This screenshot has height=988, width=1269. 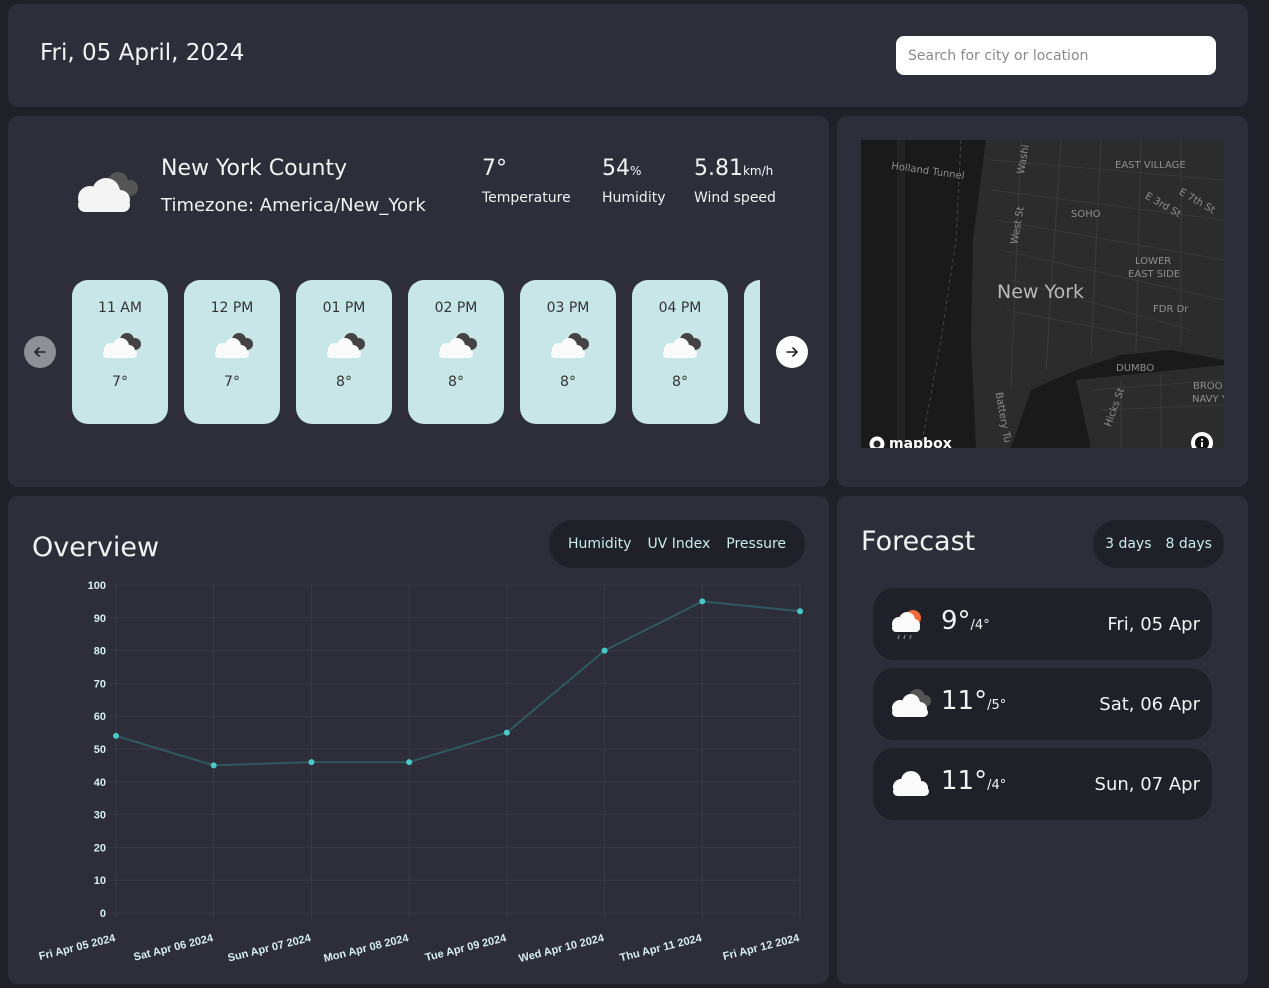 What do you see at coordinates (466, 948) in the screenshot?
I see `x-tick-label: Tue Apr 09 2024` at bounding box center [466, 948].